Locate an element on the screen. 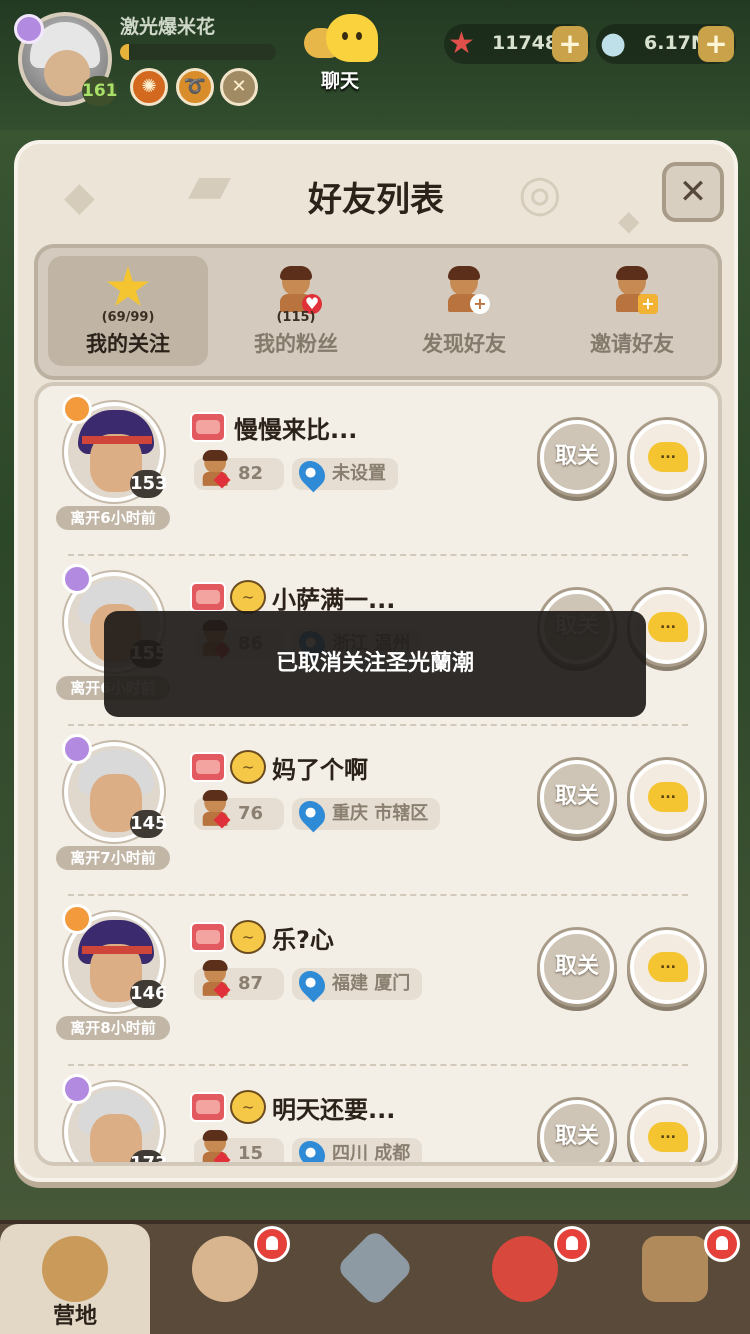 Image resolution: width=750 pixels, height=1334 pixels. offline-status: 离开6小时前 is located at coordinates (113, 518).